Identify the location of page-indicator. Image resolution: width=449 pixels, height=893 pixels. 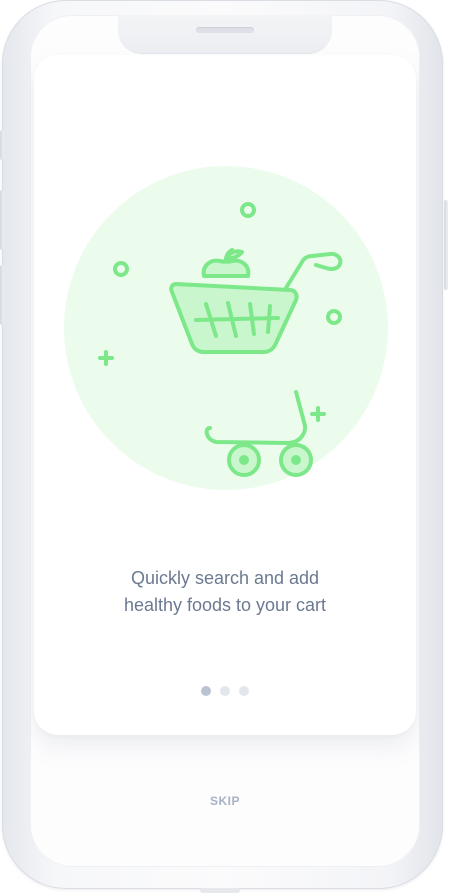
(225, 691).